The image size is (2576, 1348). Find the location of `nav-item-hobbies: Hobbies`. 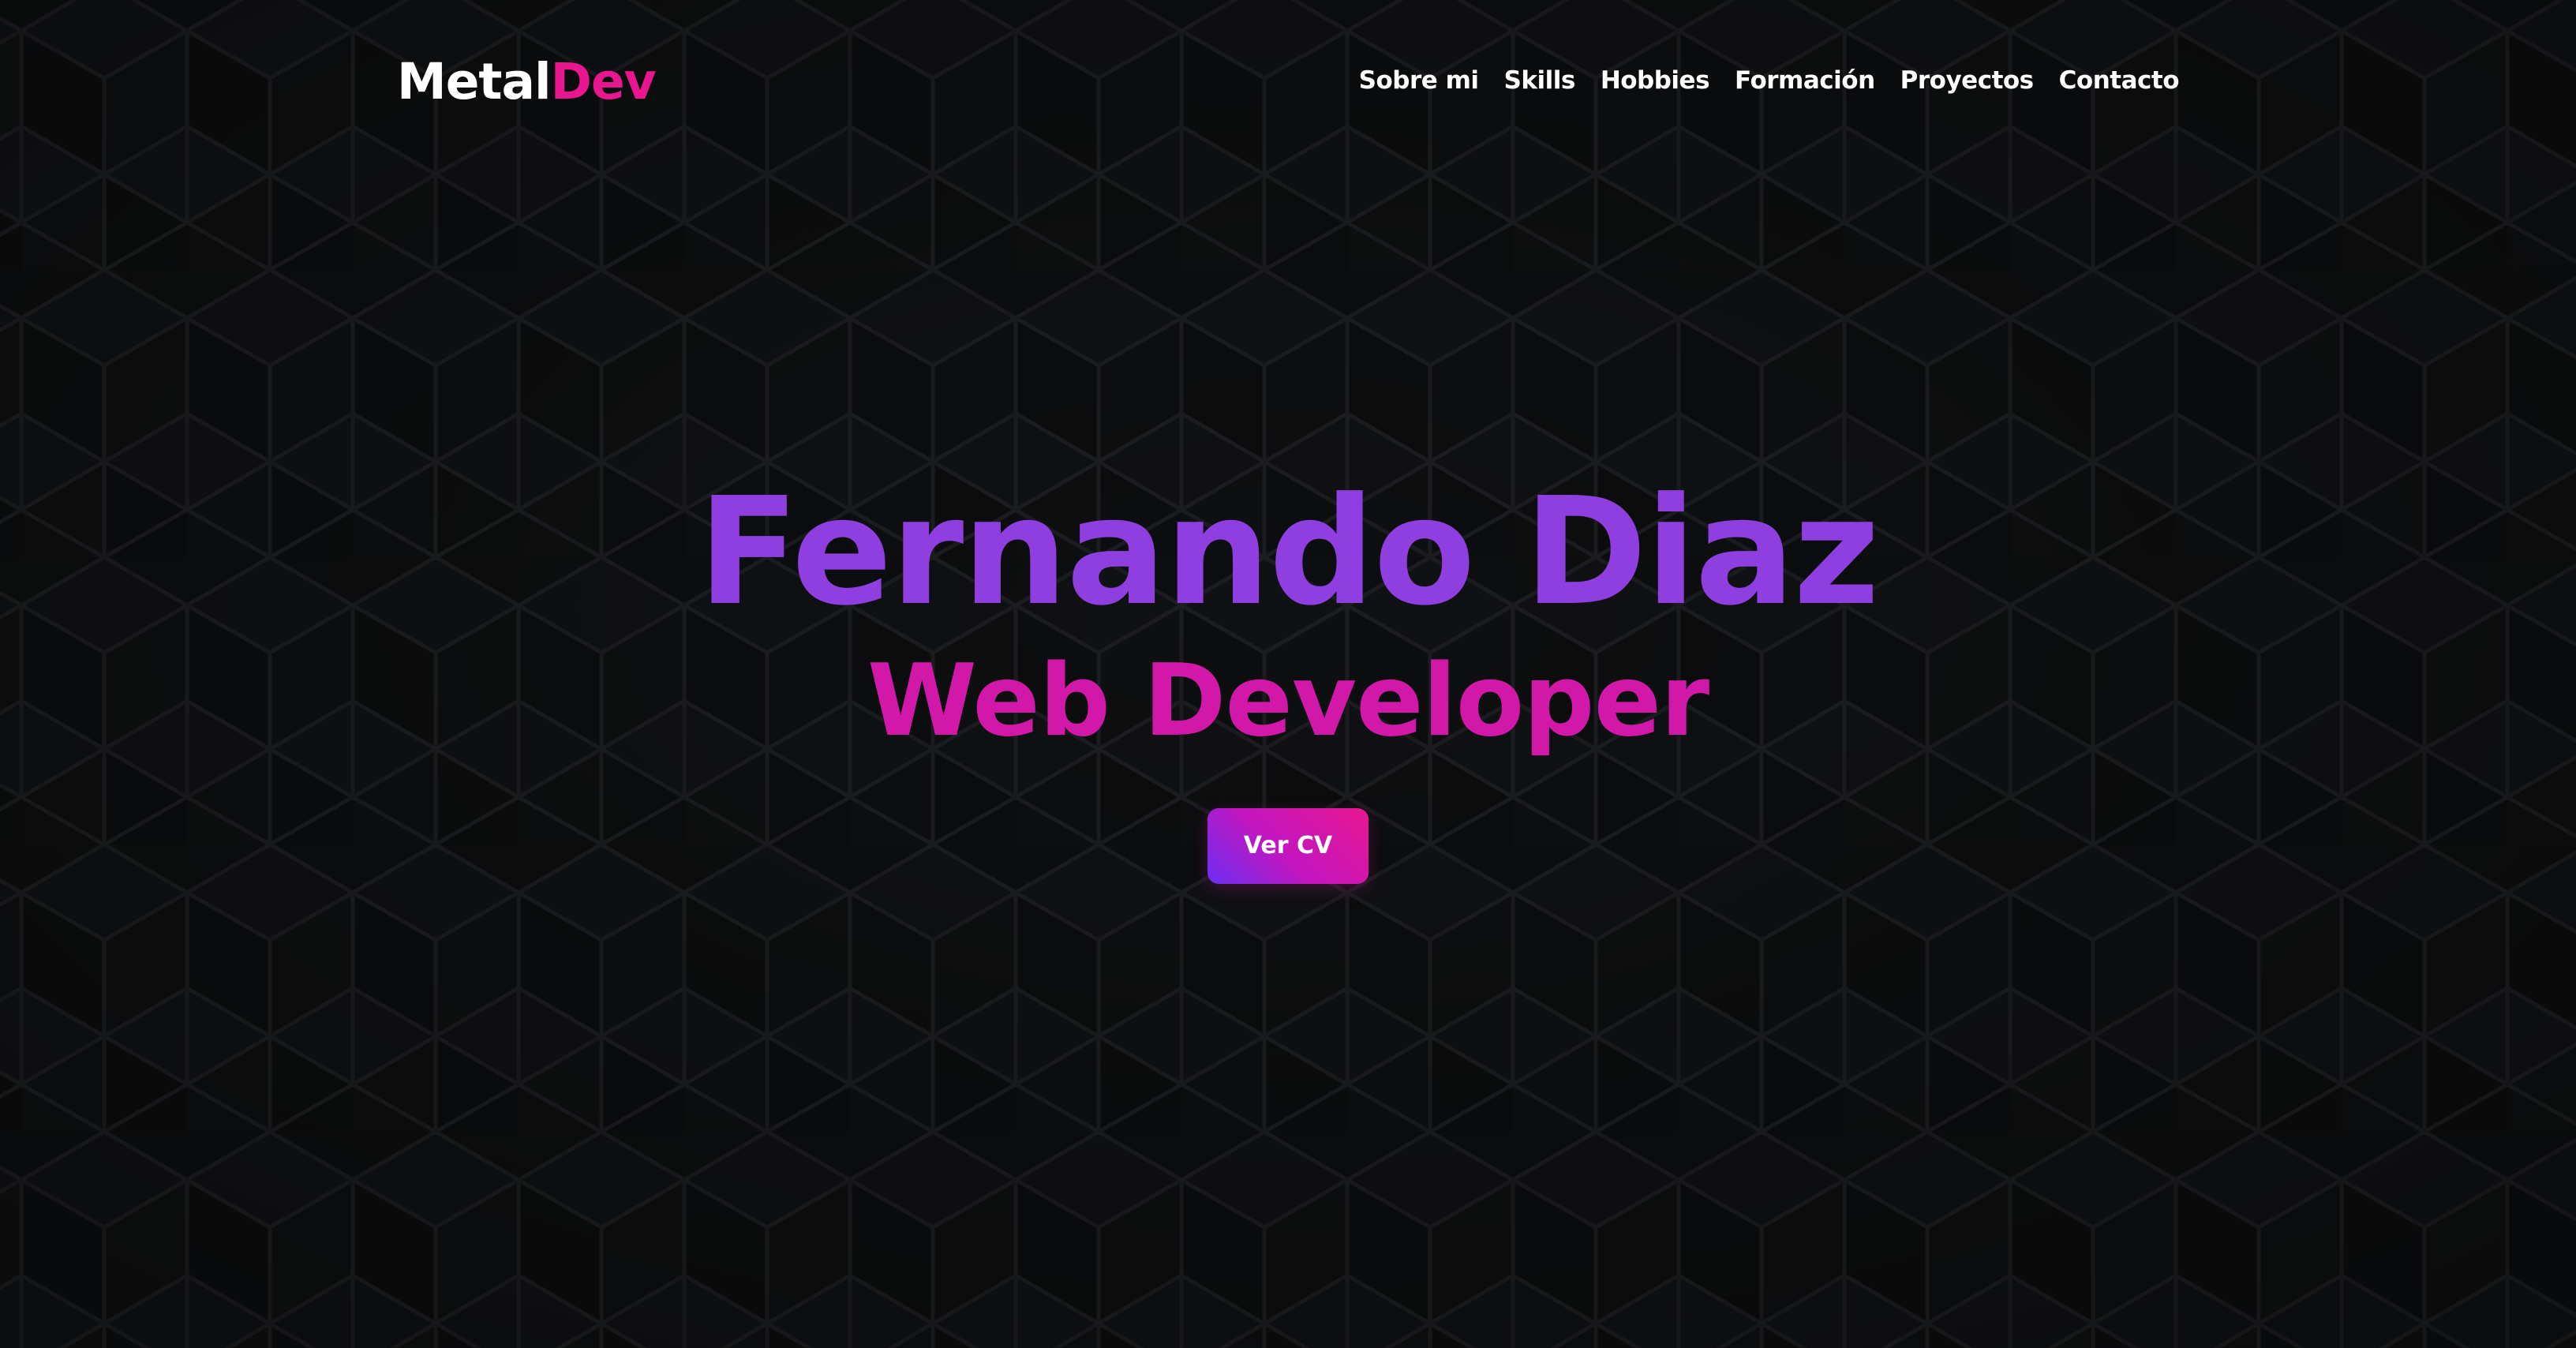

nav-item-hobbies: Hobbies is located at coordinates (1655, 80).